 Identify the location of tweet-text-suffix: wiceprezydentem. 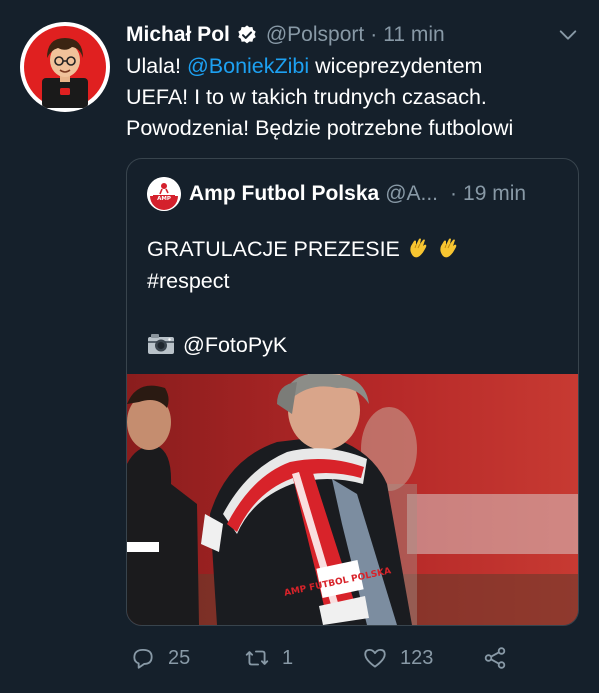
(396, 66).